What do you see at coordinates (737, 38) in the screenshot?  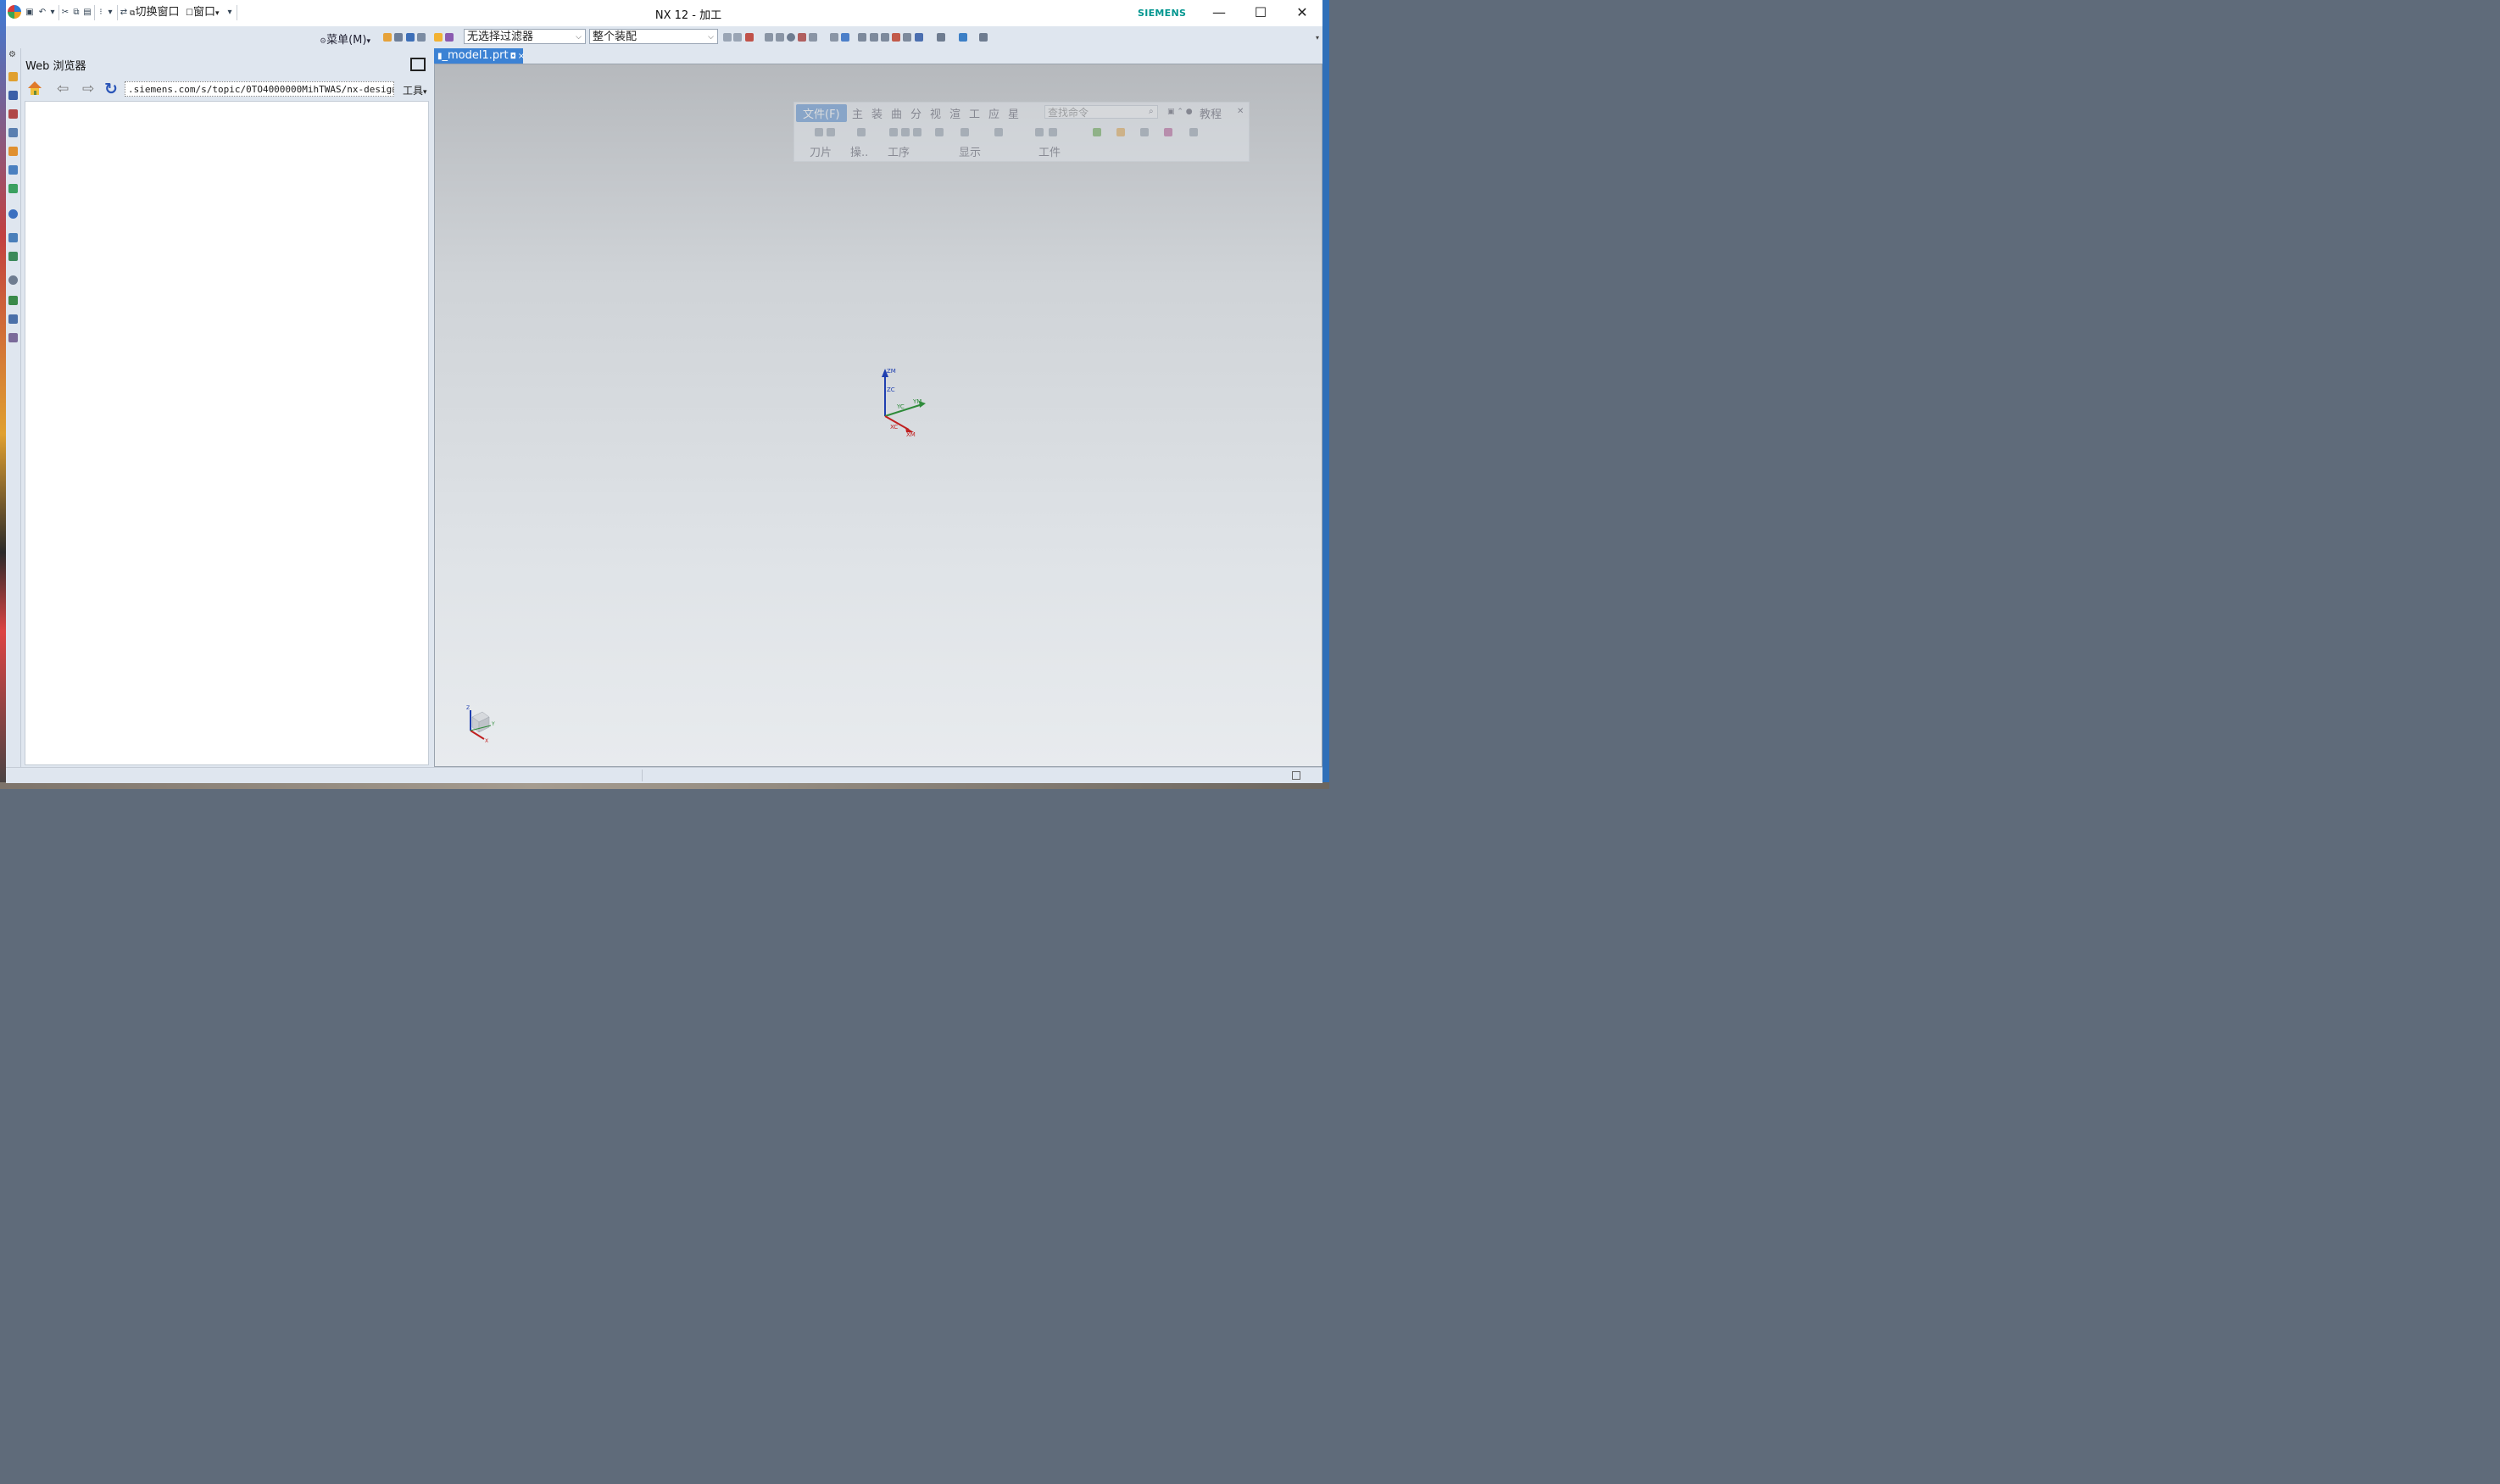 I see `snap-end-icon` at bounding box center [737, 38].